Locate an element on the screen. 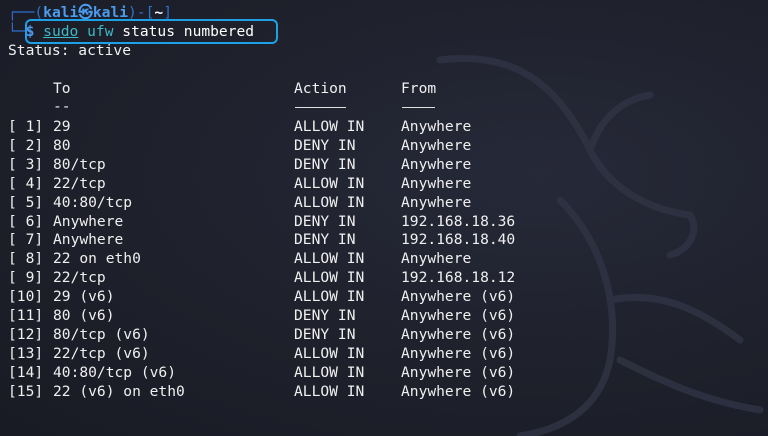 The width and height of the screenshot is (768, 436). rule-to: 22 on eth0 is located at coordinates (97, 259).